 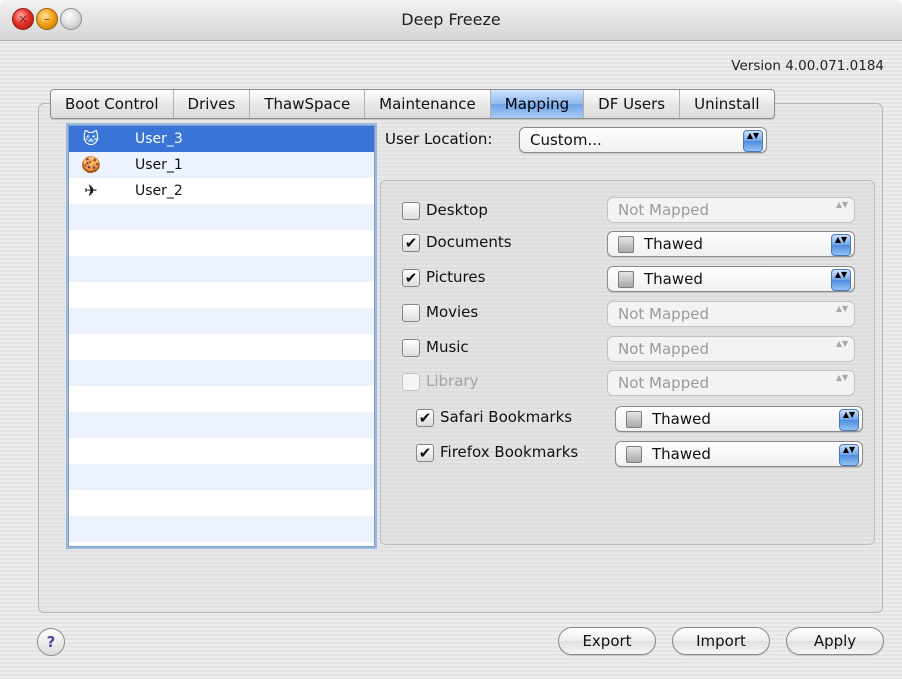 I want to click on user-list-item: ✈ User_2, so click(x=221, y=191).